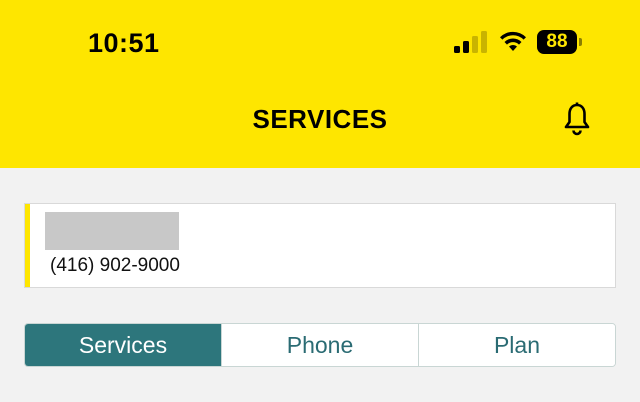 The image size is (640, 402). Describe the element at coordinates (123, 345) in the screenshot. I see `tab-services: Services` at that location.